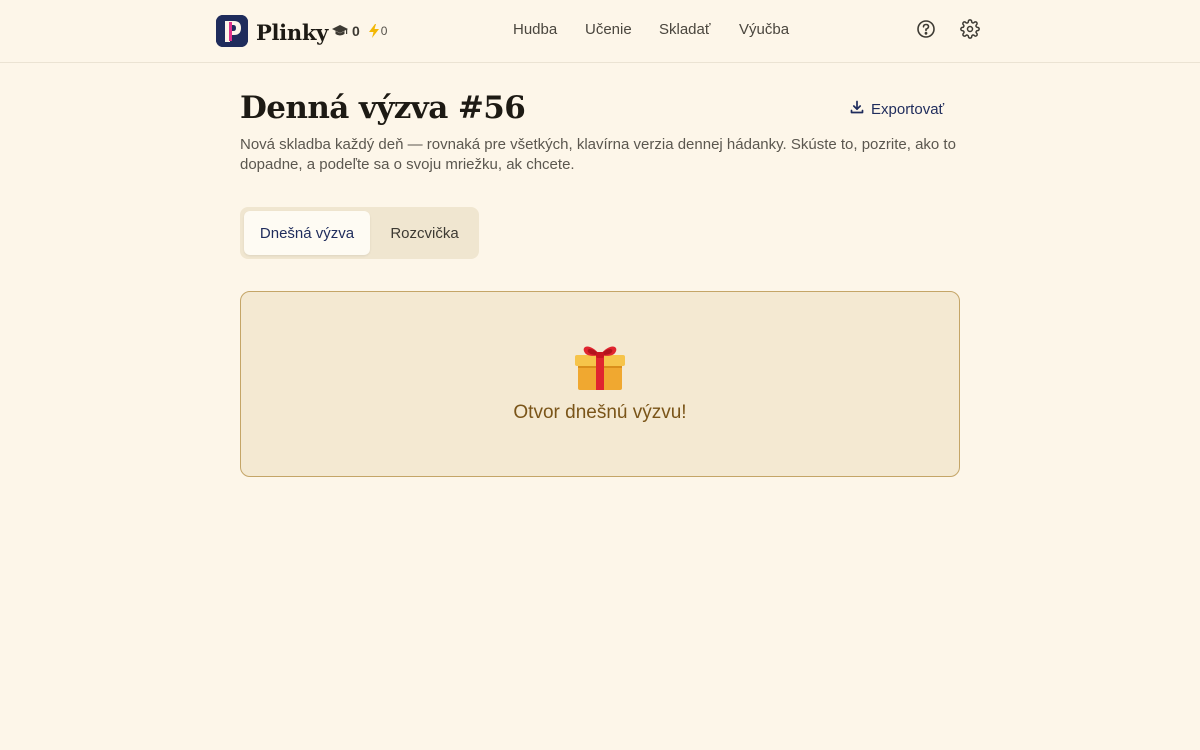  I want to click on export-label: Exportovať, so click(908, 109).